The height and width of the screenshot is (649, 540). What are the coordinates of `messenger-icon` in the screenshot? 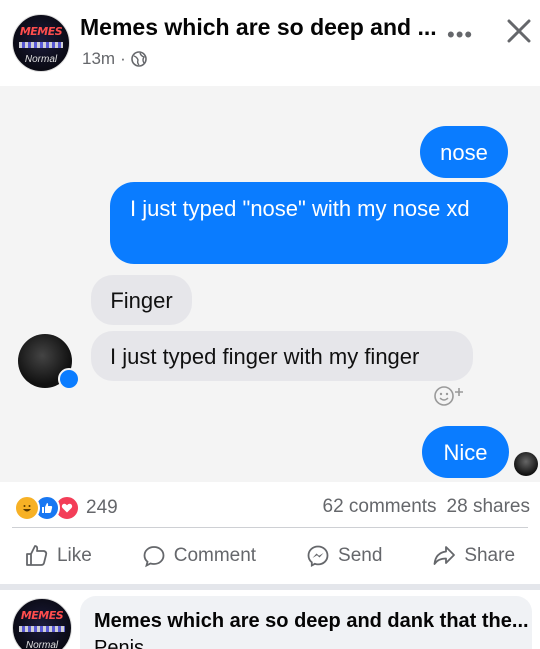 It's located at (318, 556).